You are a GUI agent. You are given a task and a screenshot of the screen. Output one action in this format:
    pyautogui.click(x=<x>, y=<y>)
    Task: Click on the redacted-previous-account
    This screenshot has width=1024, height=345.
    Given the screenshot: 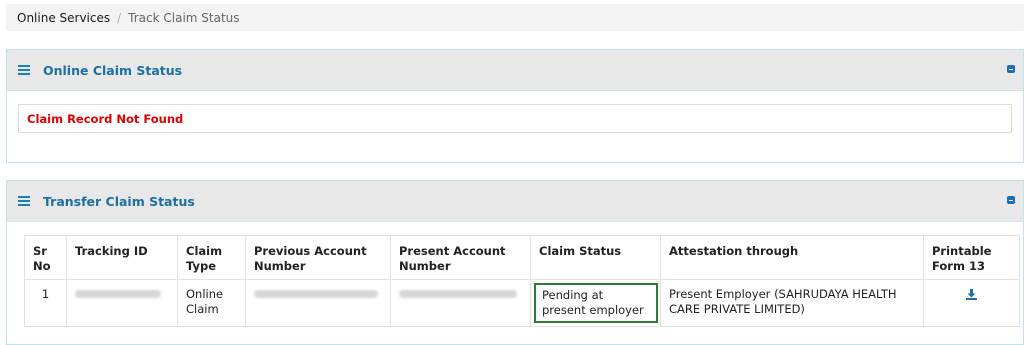 What is the action you would take?
    pyautogui.click(x=316, y=294)
    